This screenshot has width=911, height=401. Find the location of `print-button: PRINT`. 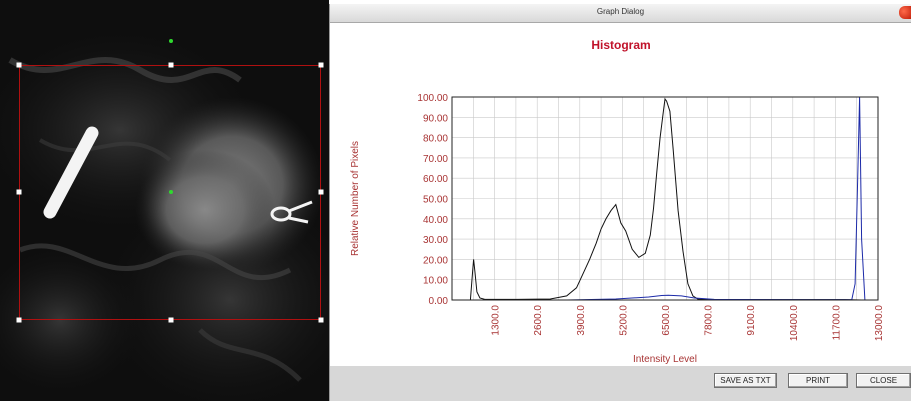

print-button: PRINT is located at coordinates (818, 380).